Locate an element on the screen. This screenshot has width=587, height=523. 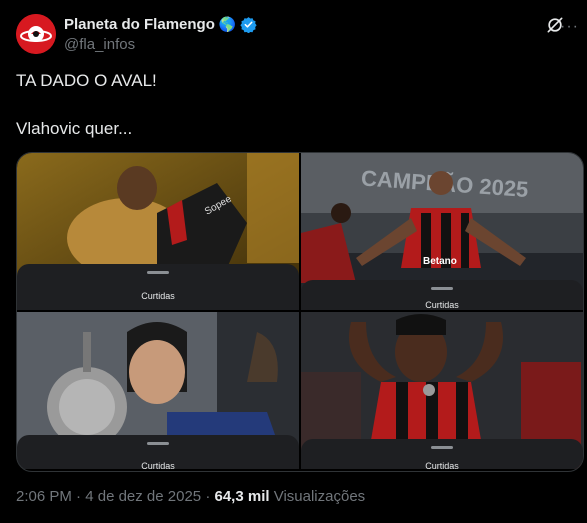
media-item: Sopee Curtidas is located at coordinates (158, 231).